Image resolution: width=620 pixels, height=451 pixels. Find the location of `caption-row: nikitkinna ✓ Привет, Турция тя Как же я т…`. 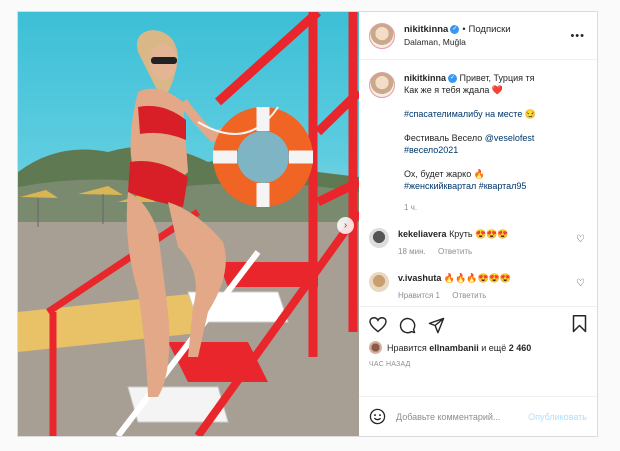

caption-row: nikitkinna ✓ Привет, Турция тя Как же я т… is located at coordinates (478, 143).